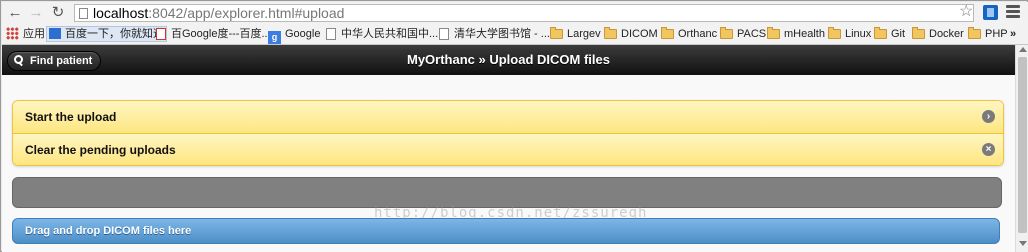 The height and width of the screenshot is (252, 1028). Describe the element at coordinates (100, 150) in the screenshot. I see `clear-uploads-label: Clear the pending uploads` at that location.